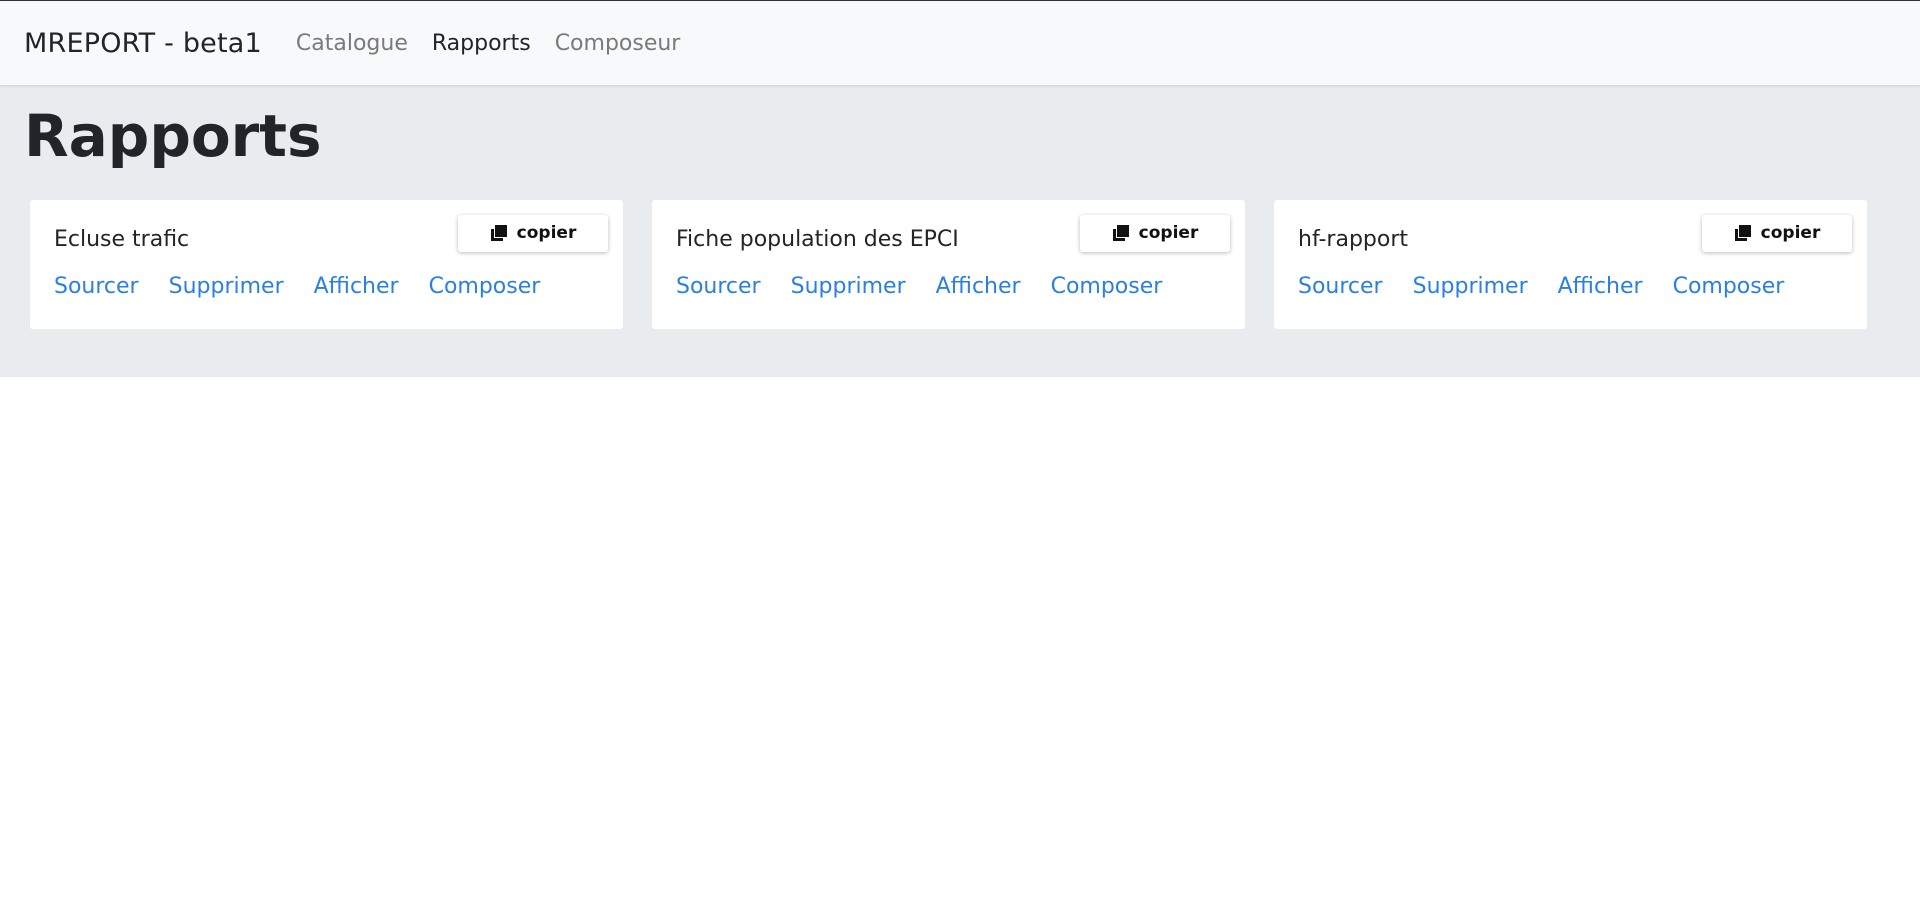 The height and width of the screenshot is (915, 1920). I want to click on nav-link-rapports: Rapports, so click(481, 43).